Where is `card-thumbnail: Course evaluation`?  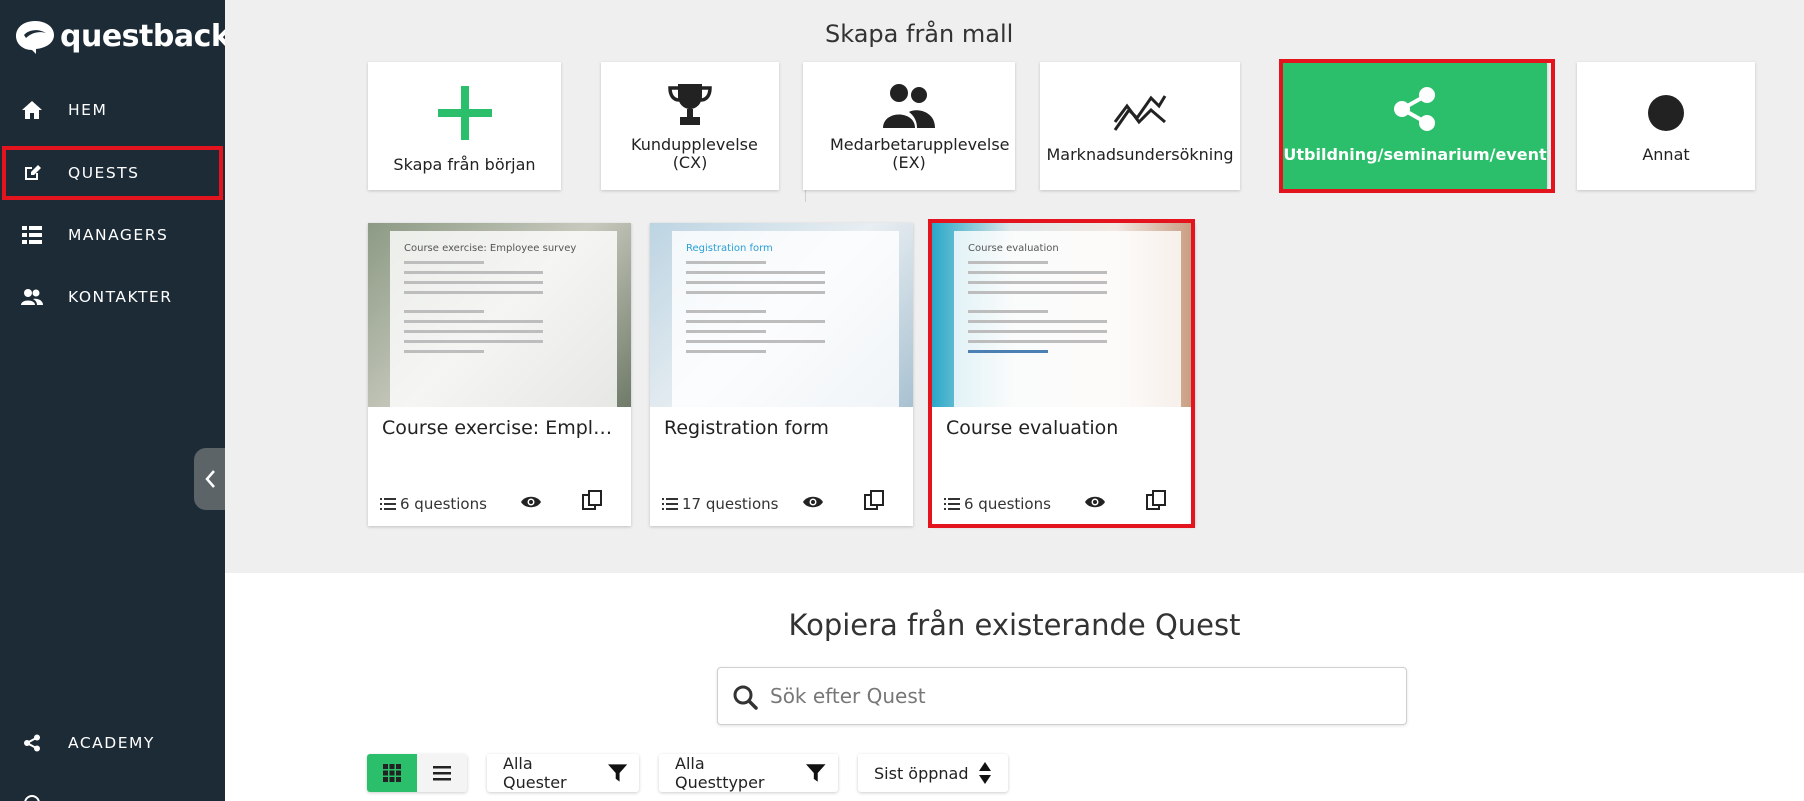
card-thumbnail: Course evaluation is located at coordinates (1063, 315).